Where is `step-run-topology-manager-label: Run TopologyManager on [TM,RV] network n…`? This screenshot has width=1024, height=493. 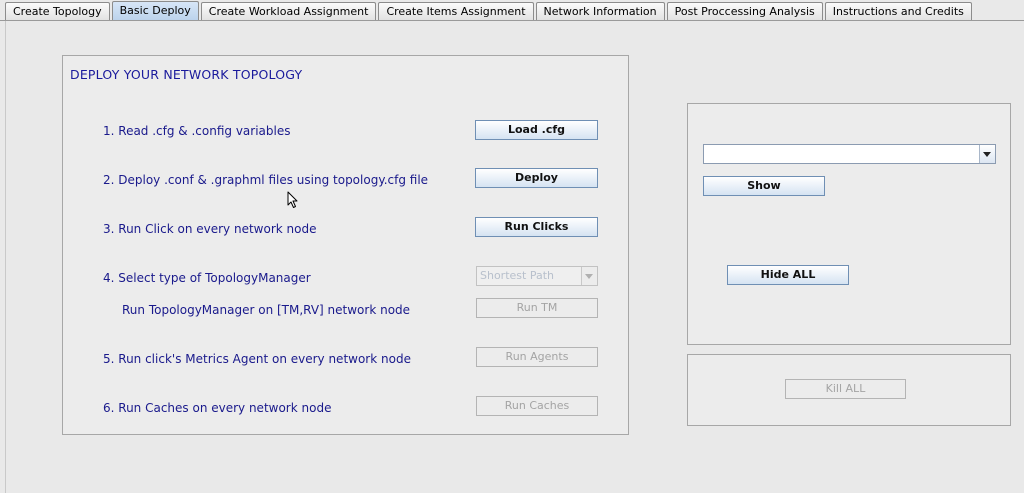 step-run-topology-manager-label: Run TopologyManager on [TM,RV] network n… is located at coordinates (266, 310).